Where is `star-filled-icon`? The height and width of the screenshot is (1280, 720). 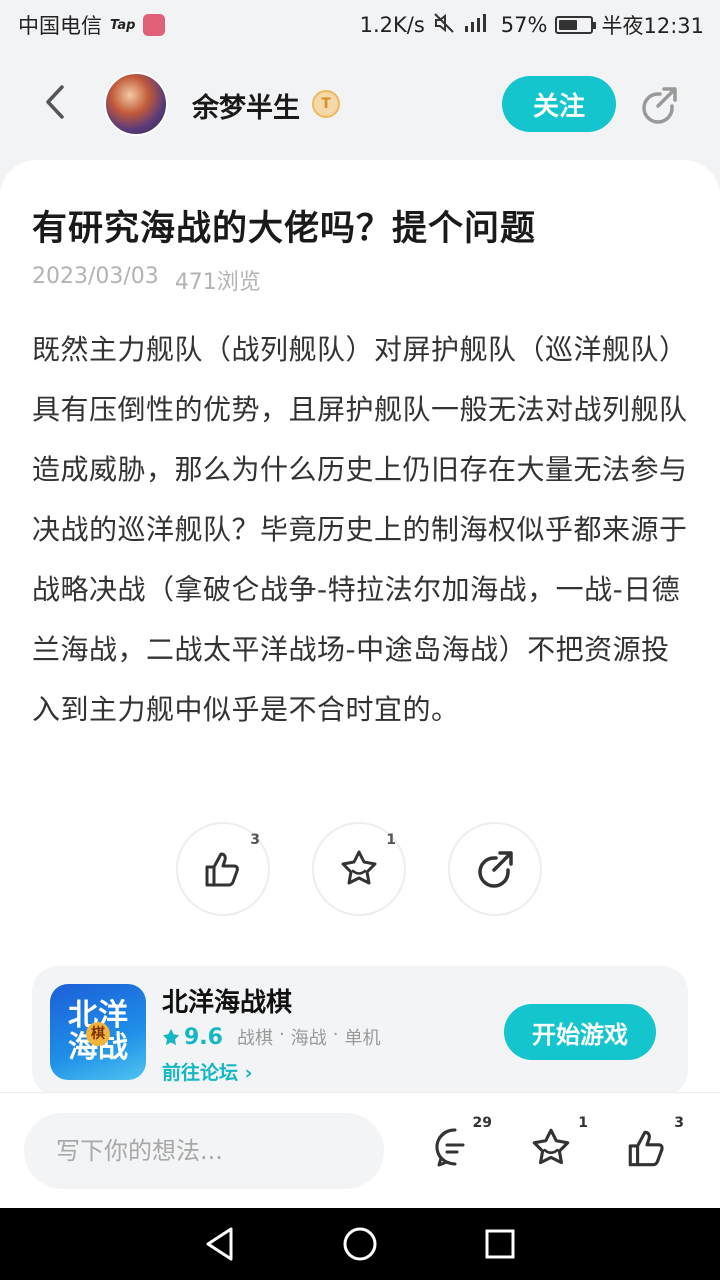 star-filled-icon is located at coordinates (171, 1037).